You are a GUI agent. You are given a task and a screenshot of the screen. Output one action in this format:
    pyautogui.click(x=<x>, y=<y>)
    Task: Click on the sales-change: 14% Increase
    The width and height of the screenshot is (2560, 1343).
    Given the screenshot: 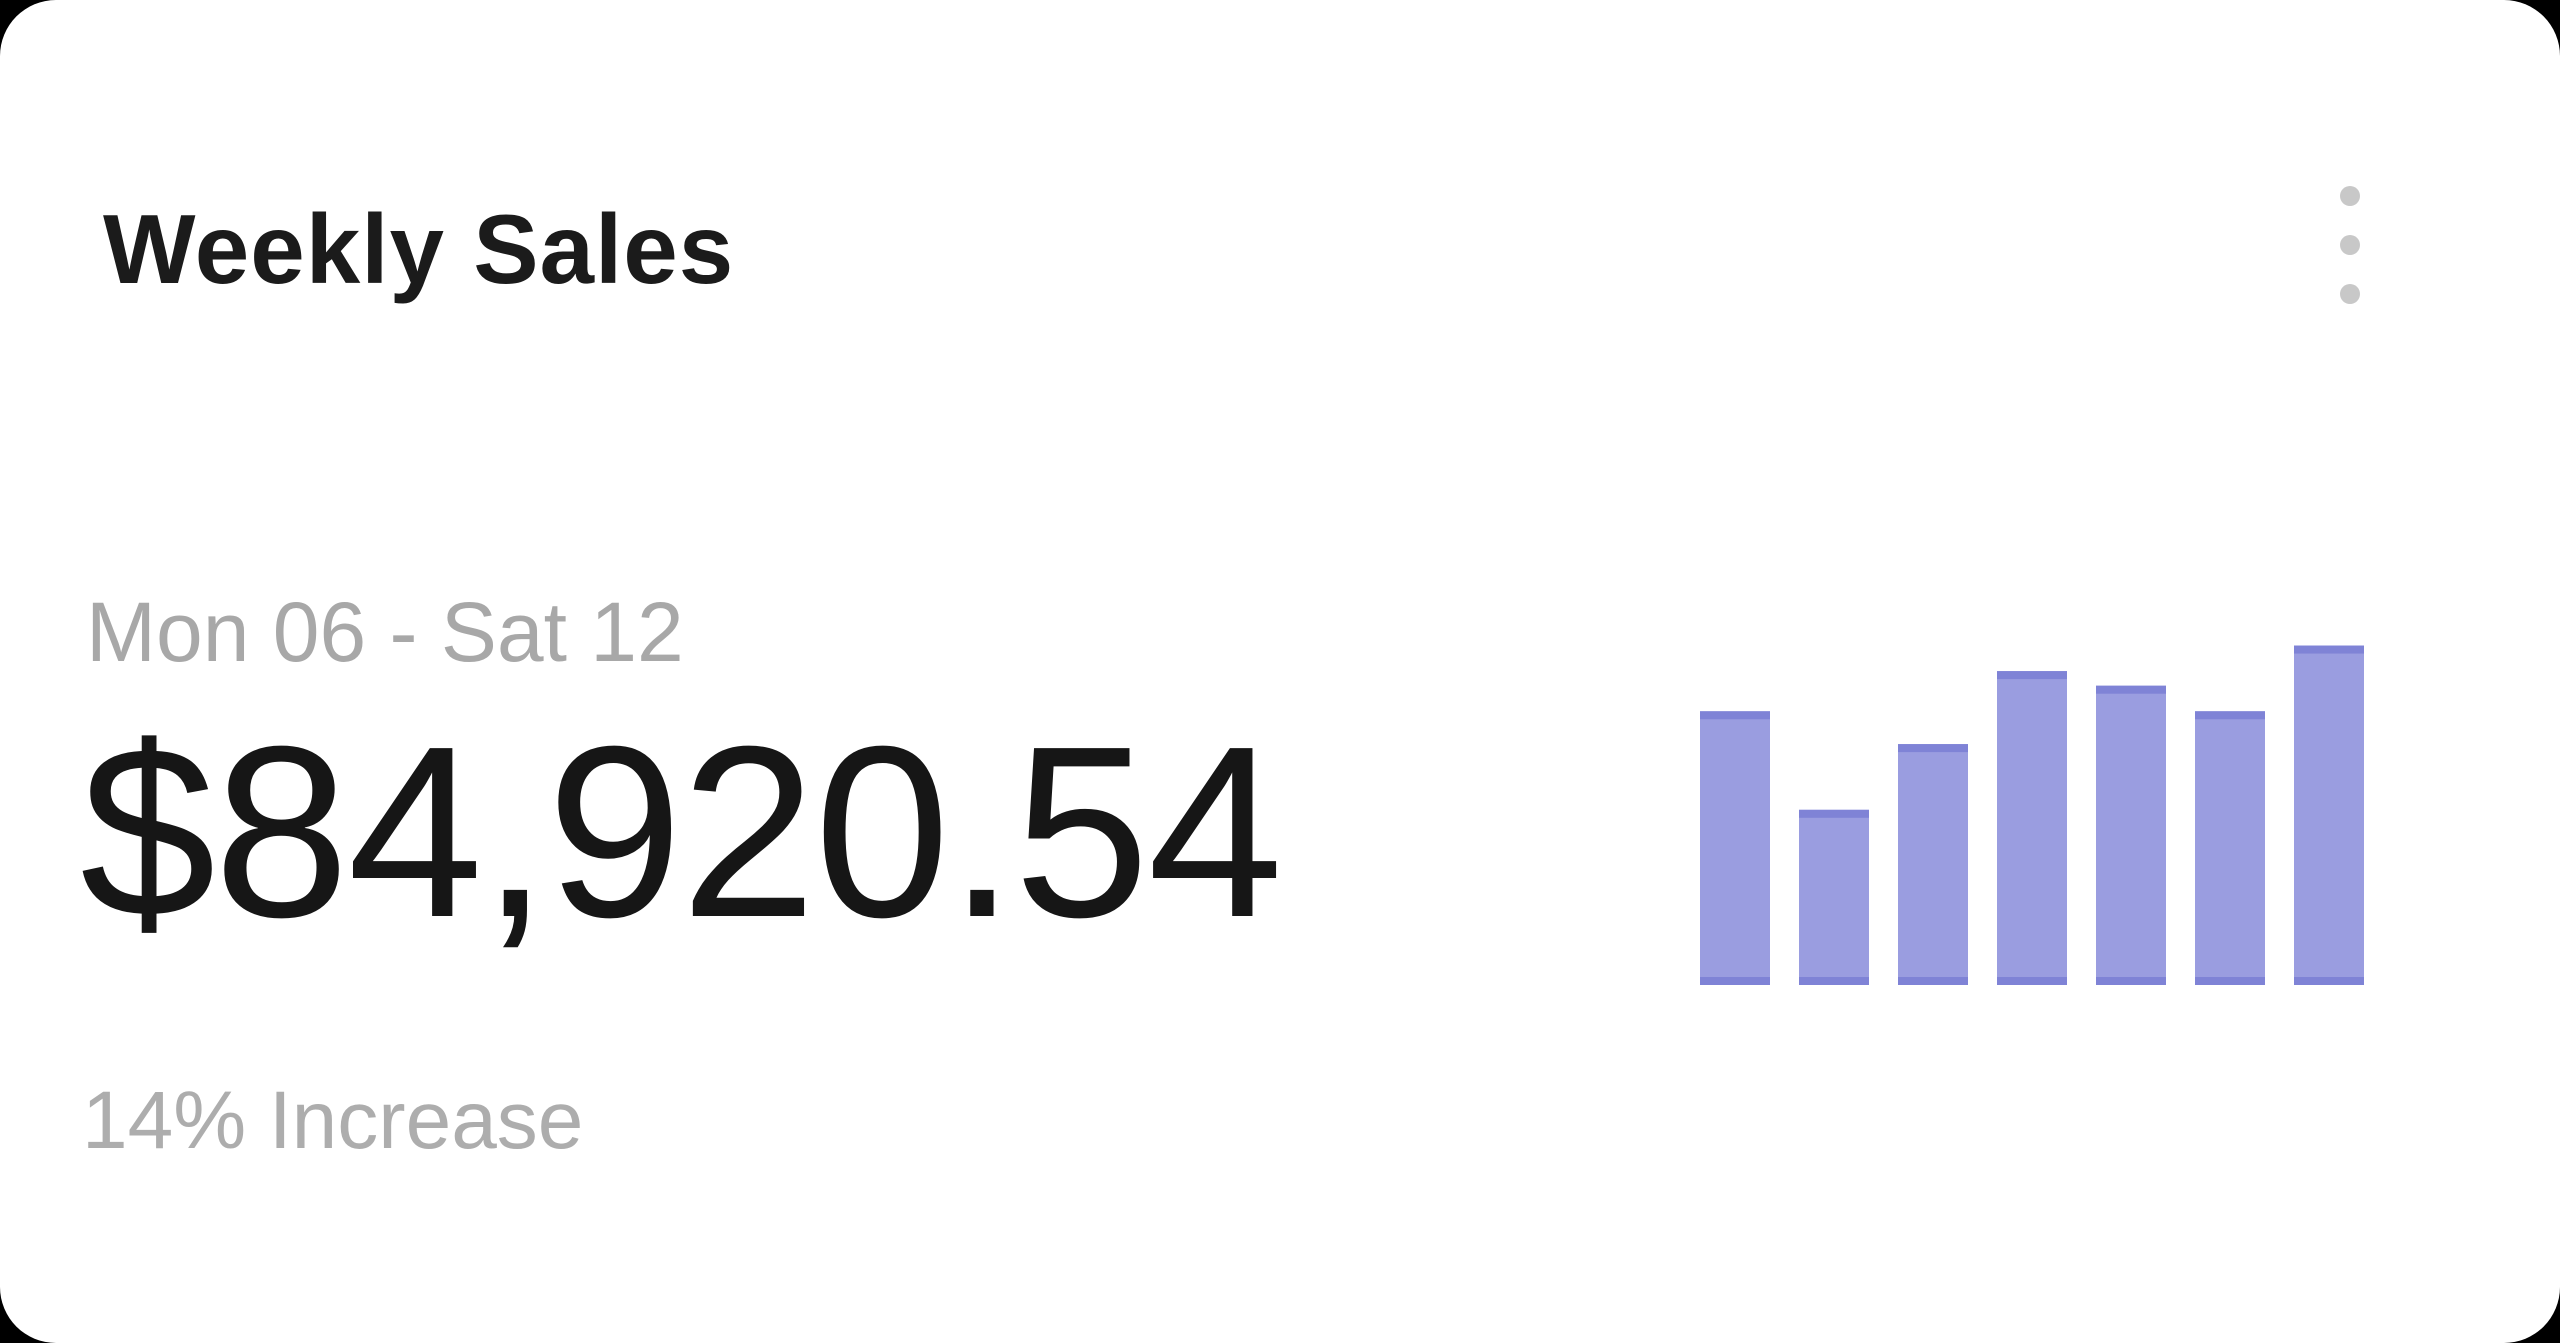 What is the action you would take?
    pyautogui.click(x=333, y=1120)
    